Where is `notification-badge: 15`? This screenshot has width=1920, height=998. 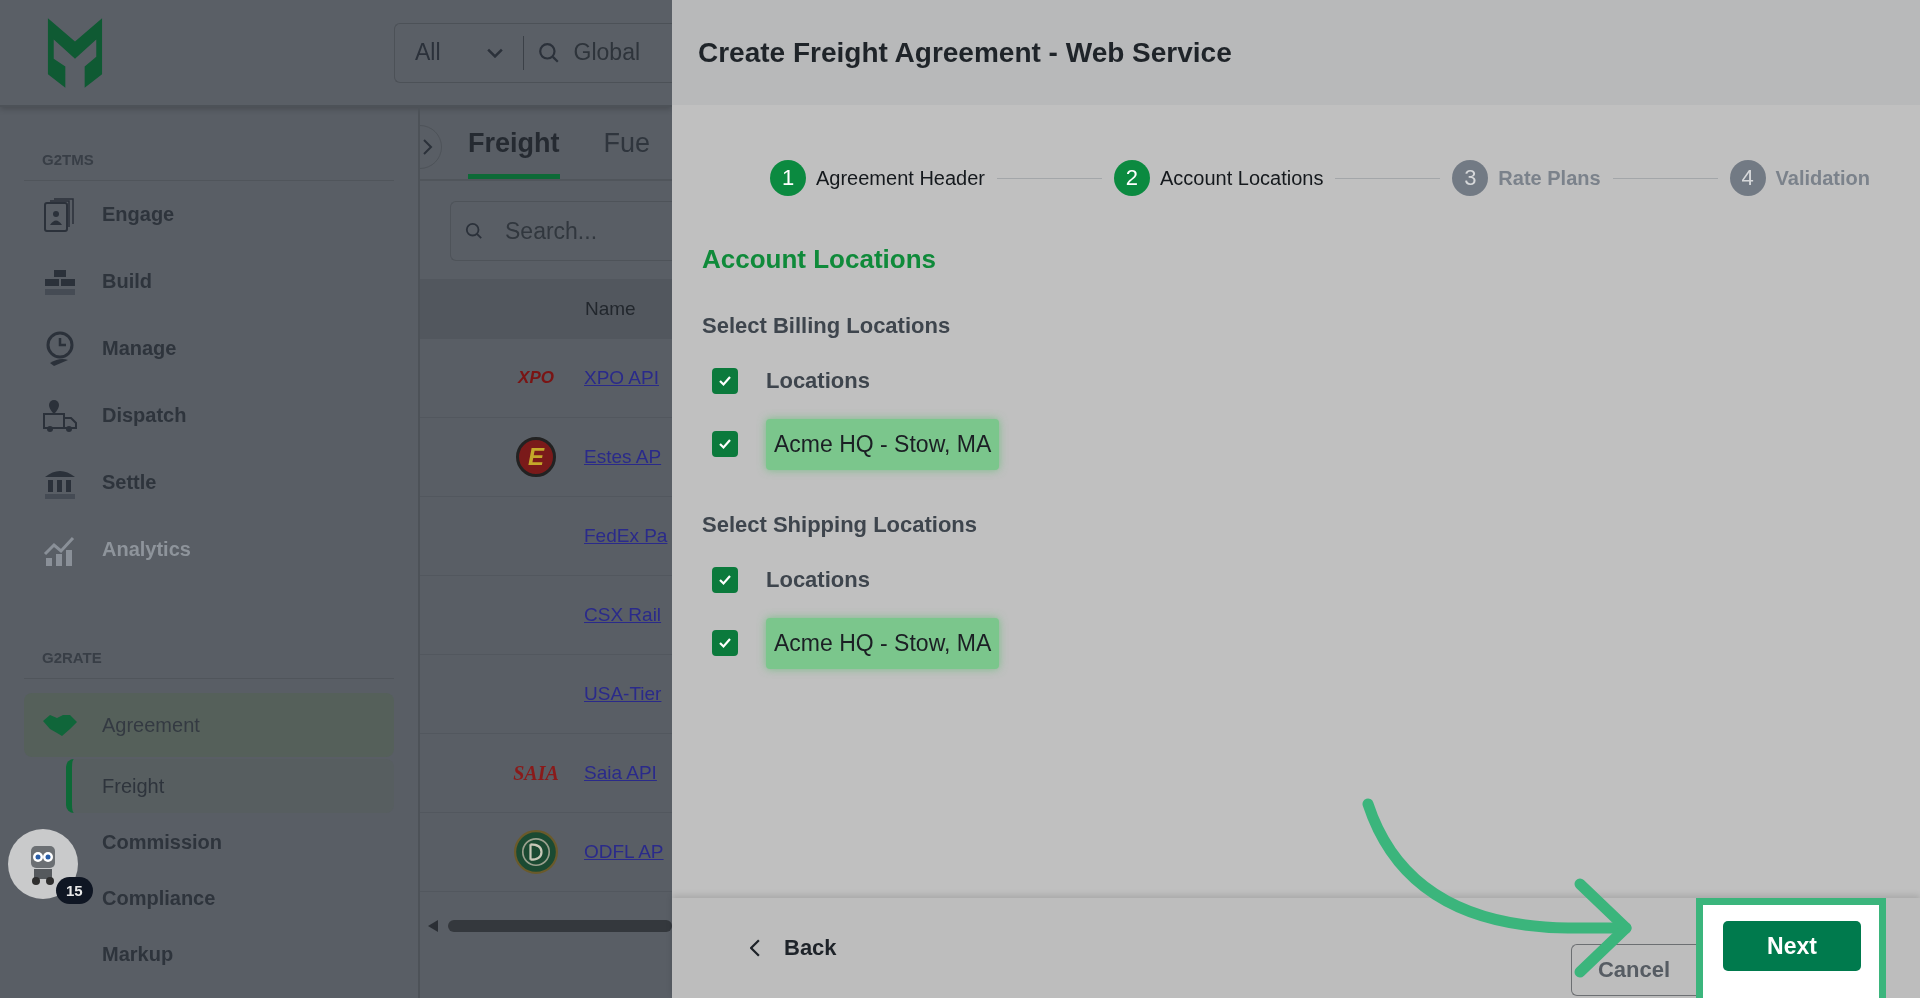
notification-badge: 15 is located at coordinates (74, 890).